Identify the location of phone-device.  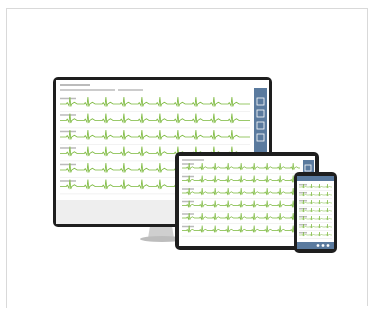
(315, 212).